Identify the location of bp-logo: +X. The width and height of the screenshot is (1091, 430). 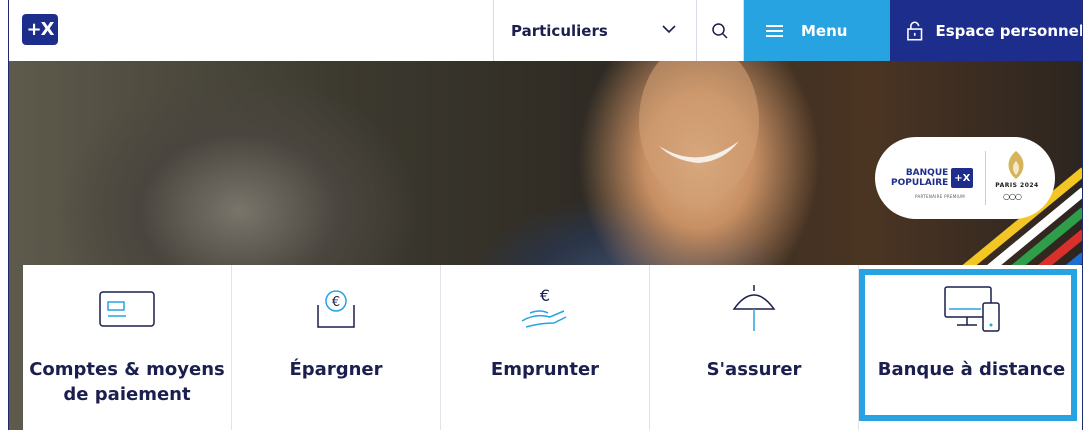
(962, 178).